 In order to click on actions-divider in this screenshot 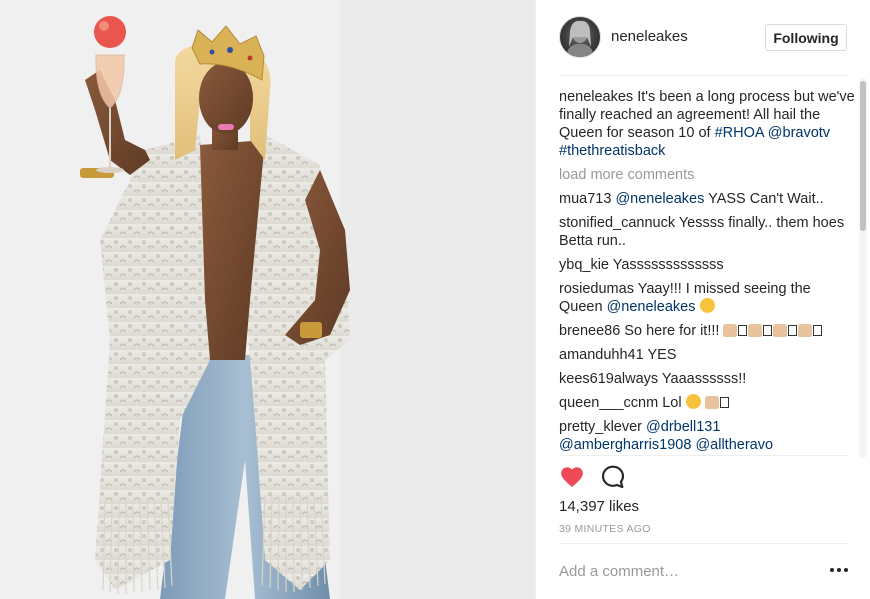, I will do `click(703, 455)`.